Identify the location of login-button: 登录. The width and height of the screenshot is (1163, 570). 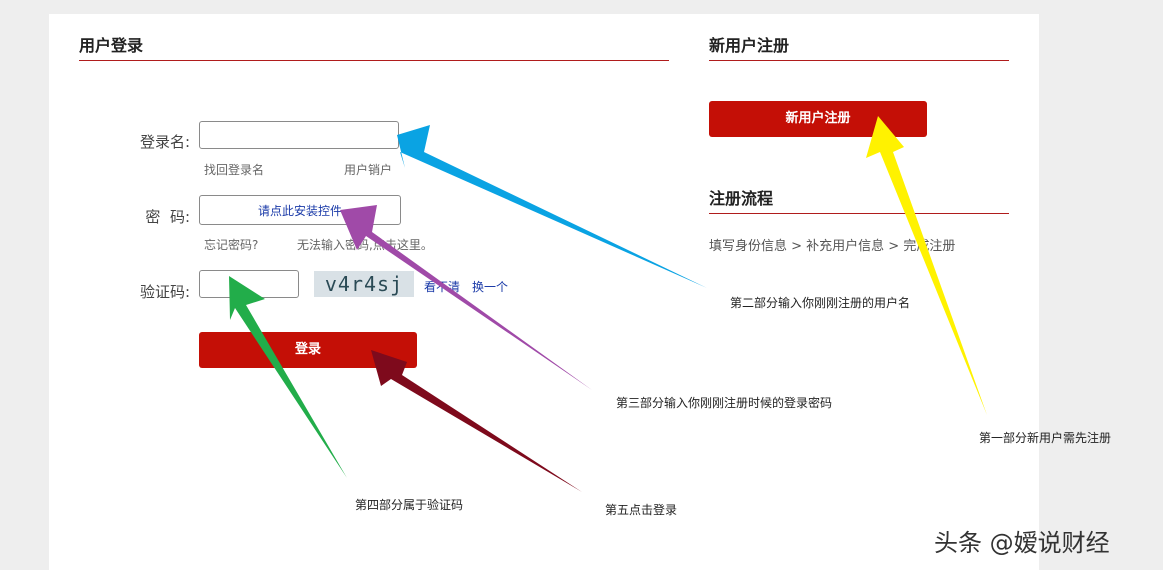
(308, 350).